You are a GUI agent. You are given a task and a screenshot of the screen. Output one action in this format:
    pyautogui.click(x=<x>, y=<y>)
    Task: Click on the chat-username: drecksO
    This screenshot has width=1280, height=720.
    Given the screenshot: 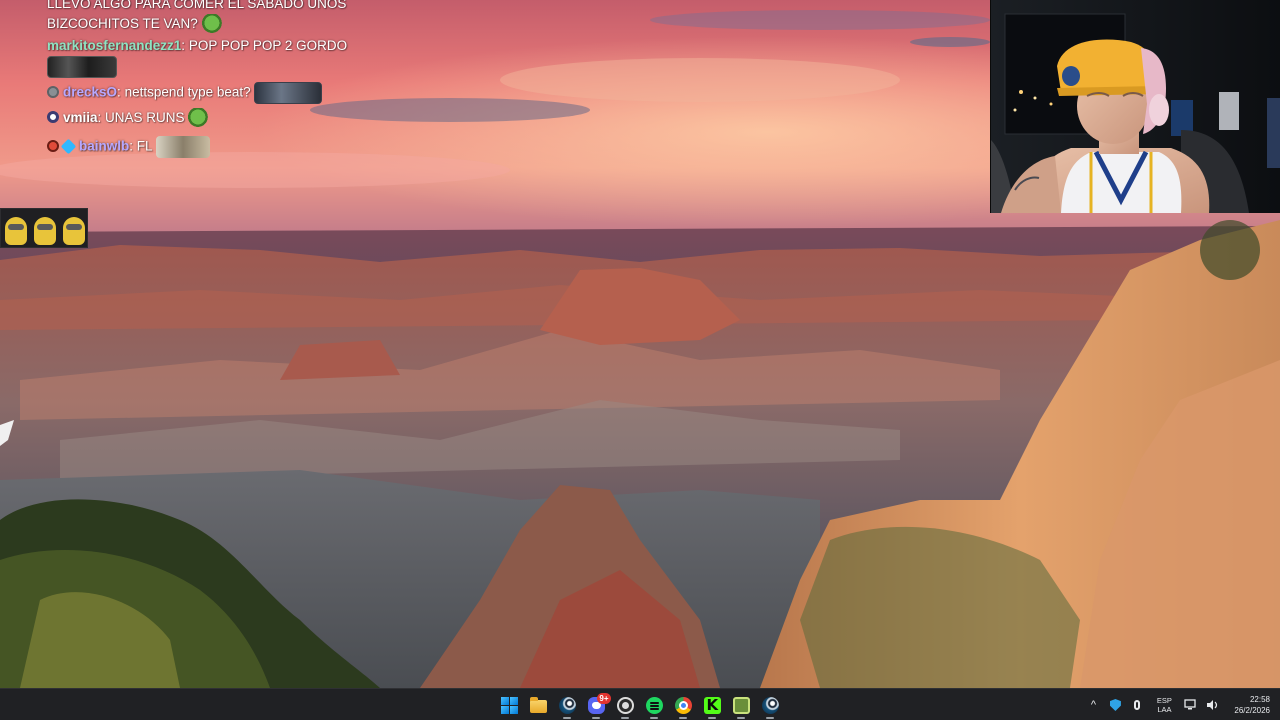 What is the action you would take?
    pyautogui.click(x=90, y=92)
    